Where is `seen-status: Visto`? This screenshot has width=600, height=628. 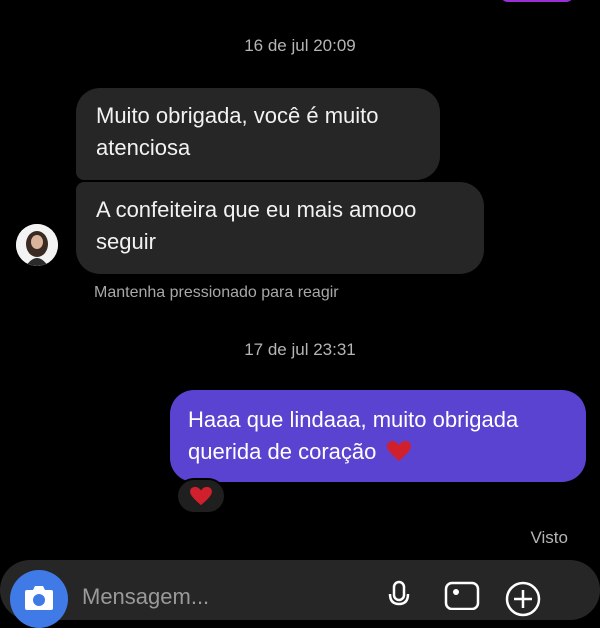
seen-status: Visto is located at coordinates (549, 537).